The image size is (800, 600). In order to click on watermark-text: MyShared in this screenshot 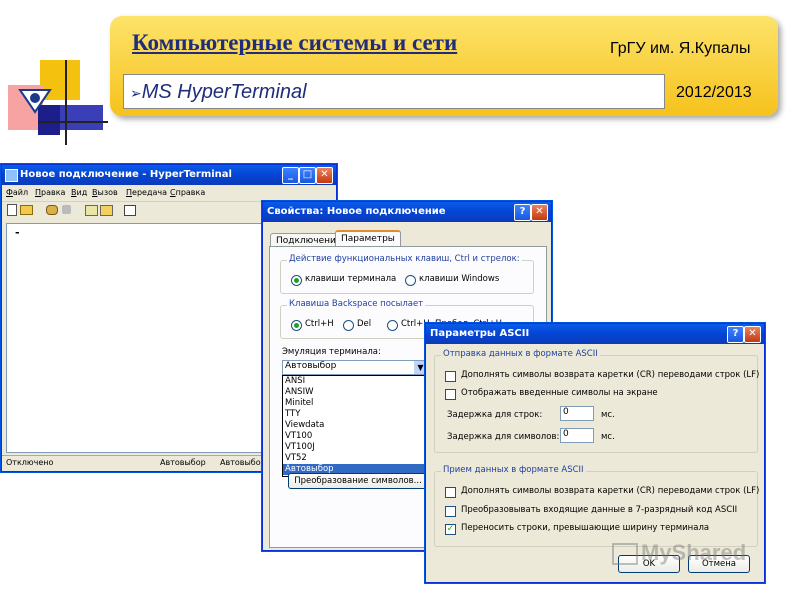, I will do `click(694, 552)`.